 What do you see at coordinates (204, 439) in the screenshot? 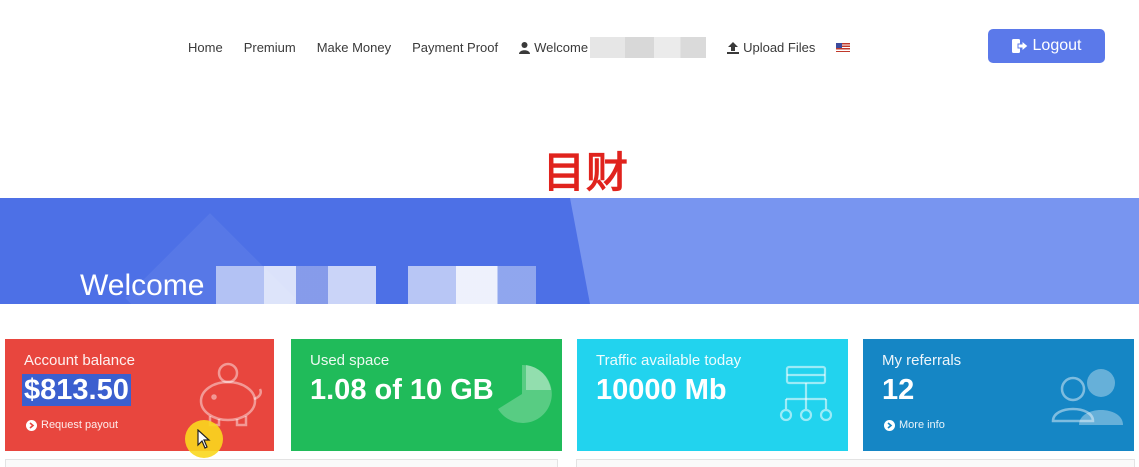
I see `cursor-icon` at bounding box center [204, 439].